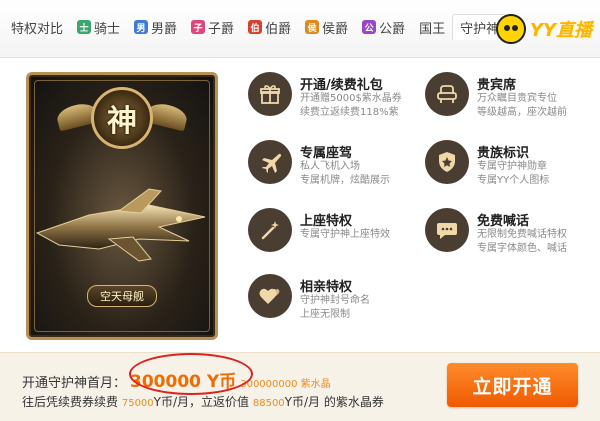  What do you see at coordinates (330, 166) in the screenshot?
I see `feature-desc: 私人飞机入场` at bounding box center [330, 166].